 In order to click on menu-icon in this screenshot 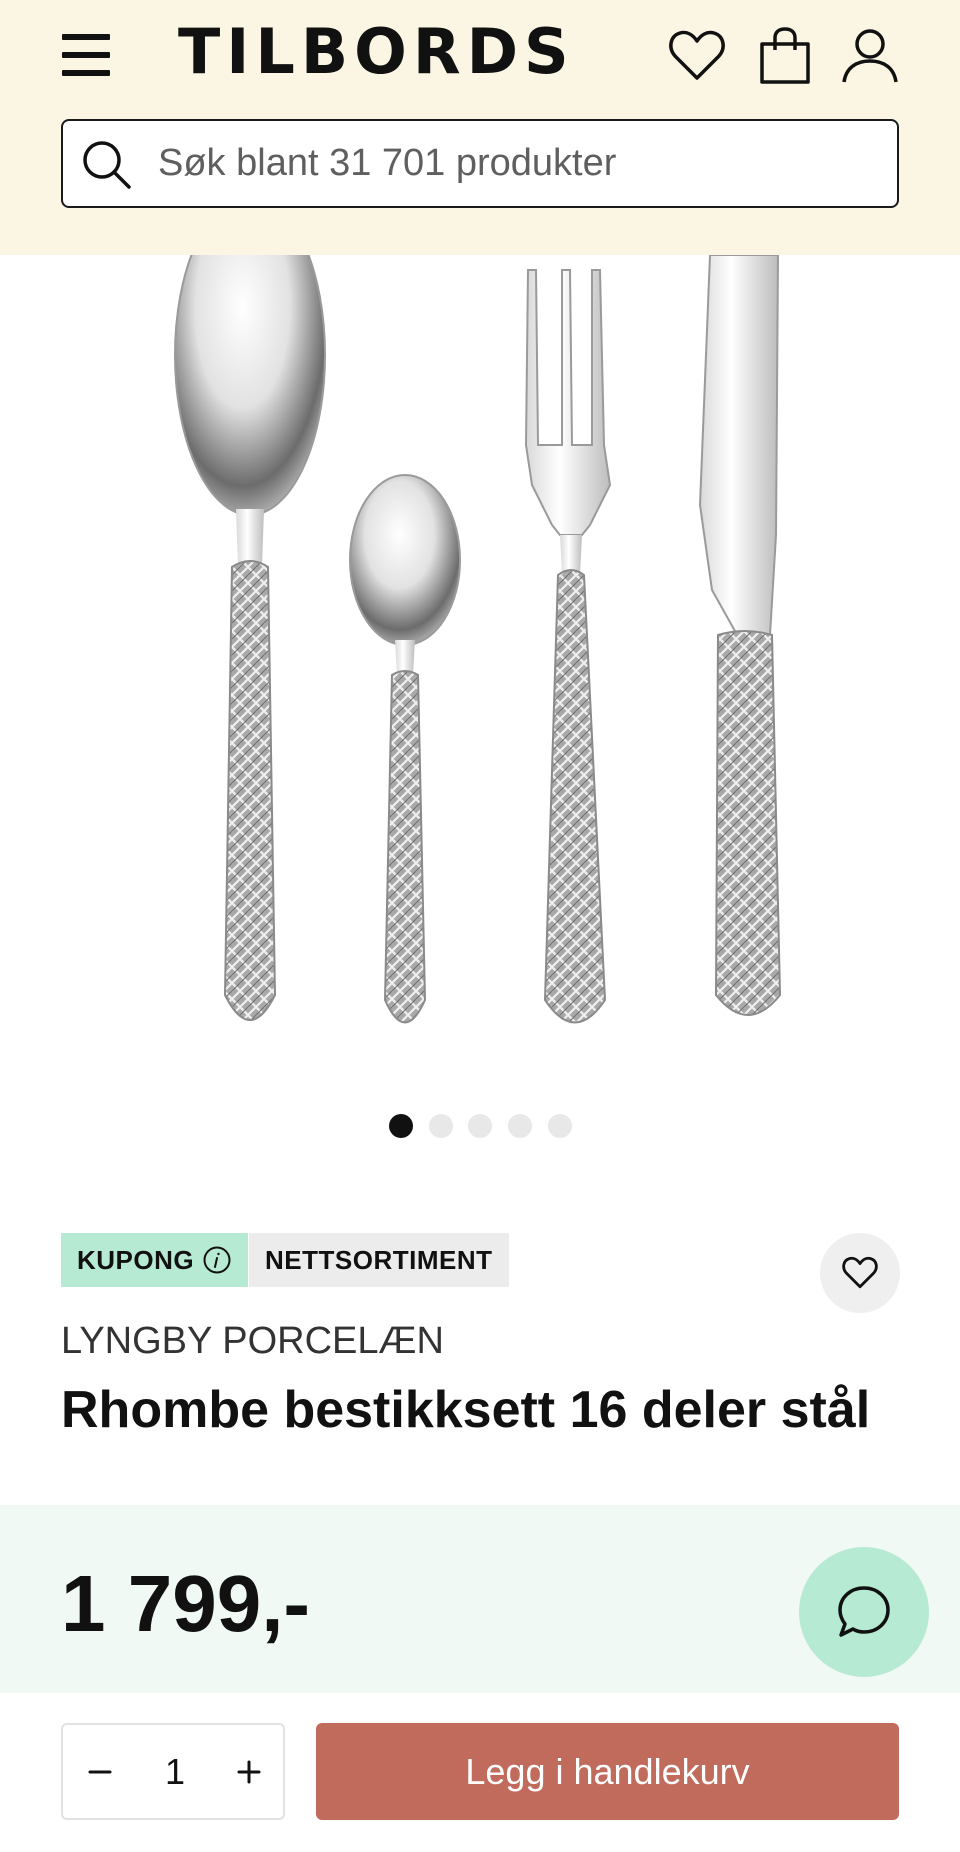, I will do `click(86, 55)`.